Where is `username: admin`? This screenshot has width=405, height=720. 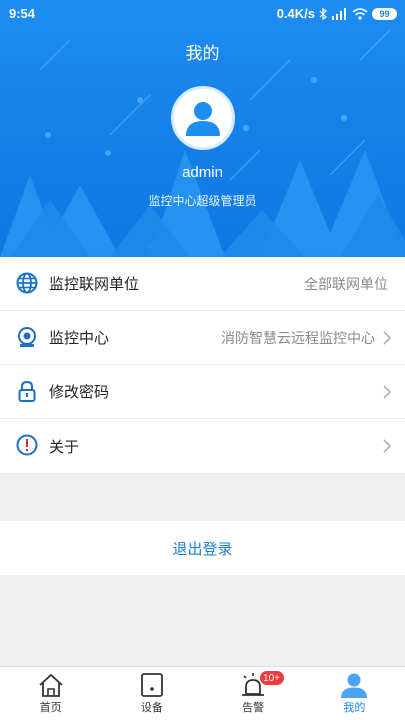 username: admin is located at coordinates (202, 172).